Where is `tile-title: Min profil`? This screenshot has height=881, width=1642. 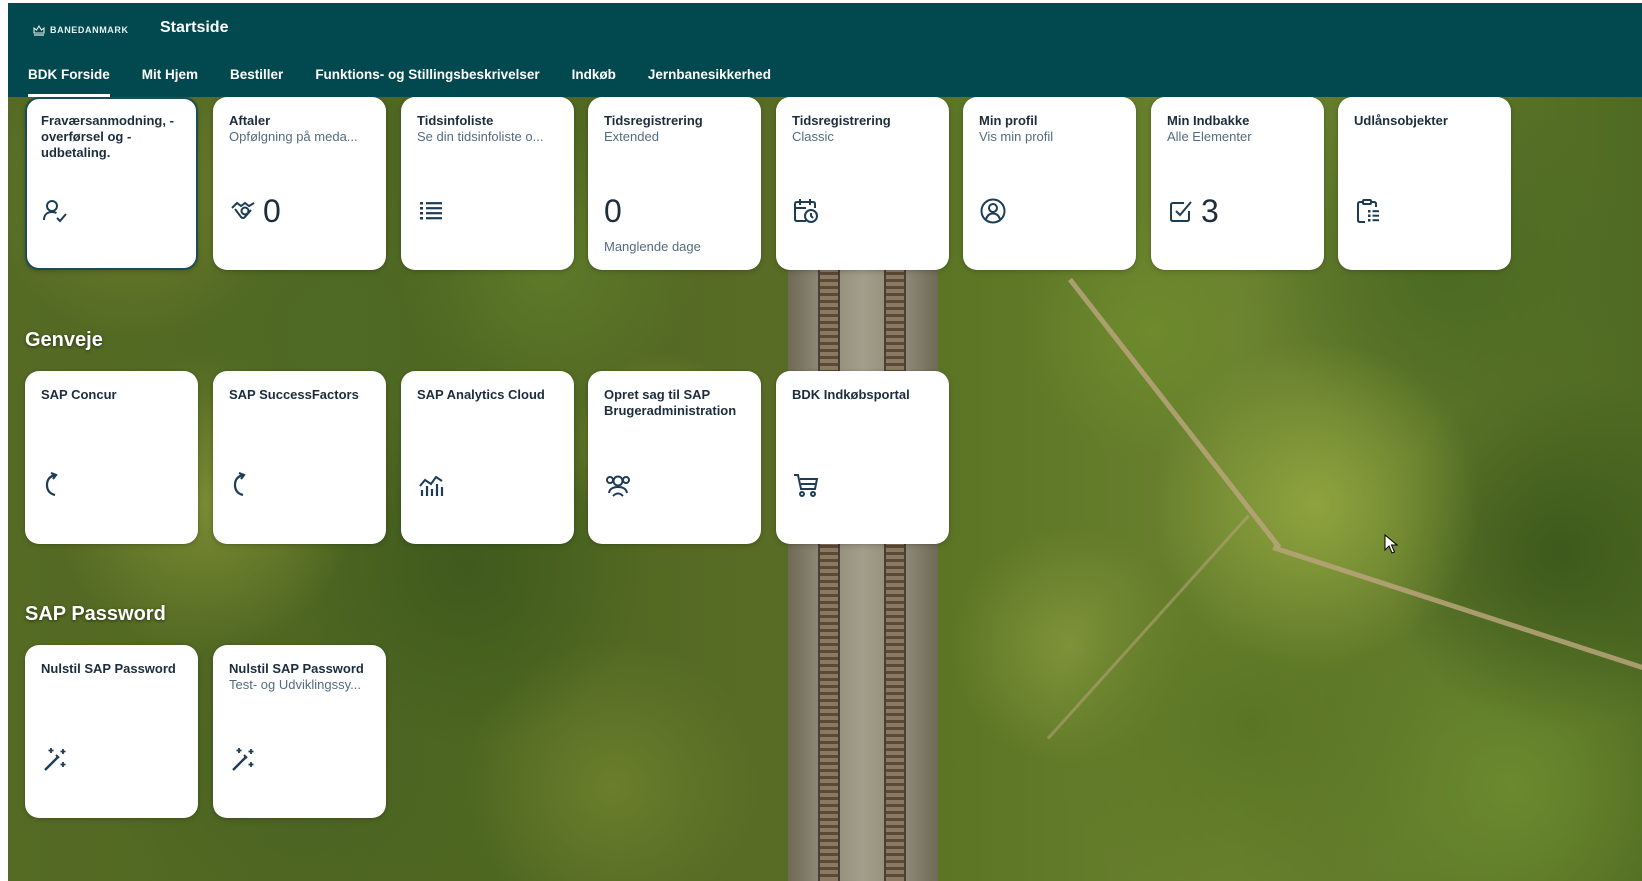 tile-title: Min profil is located at coordinates (1008, 120).